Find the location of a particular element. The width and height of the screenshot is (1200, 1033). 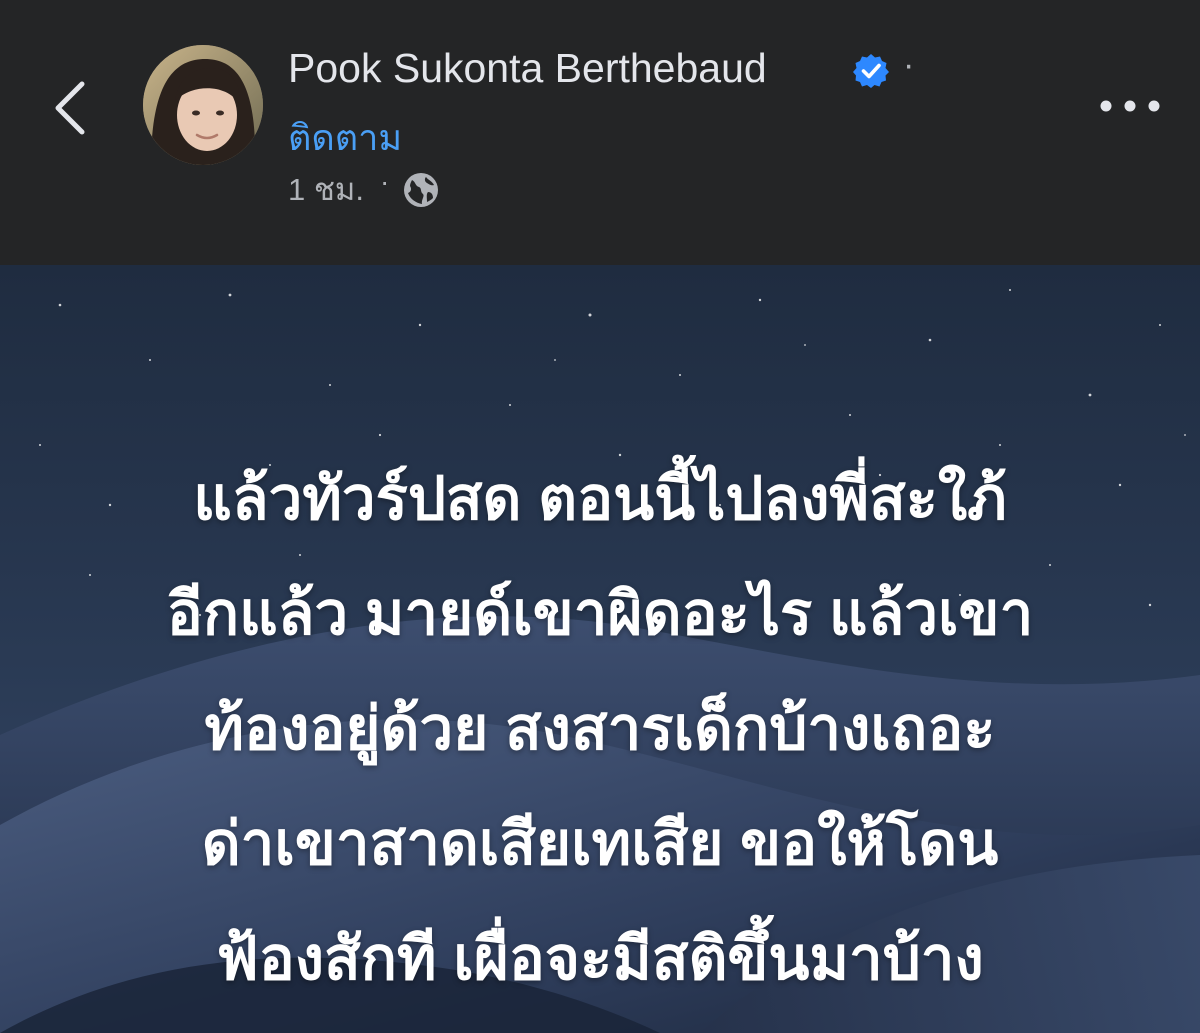

more-horizontal-icon is located at coordinates (1130, 106).